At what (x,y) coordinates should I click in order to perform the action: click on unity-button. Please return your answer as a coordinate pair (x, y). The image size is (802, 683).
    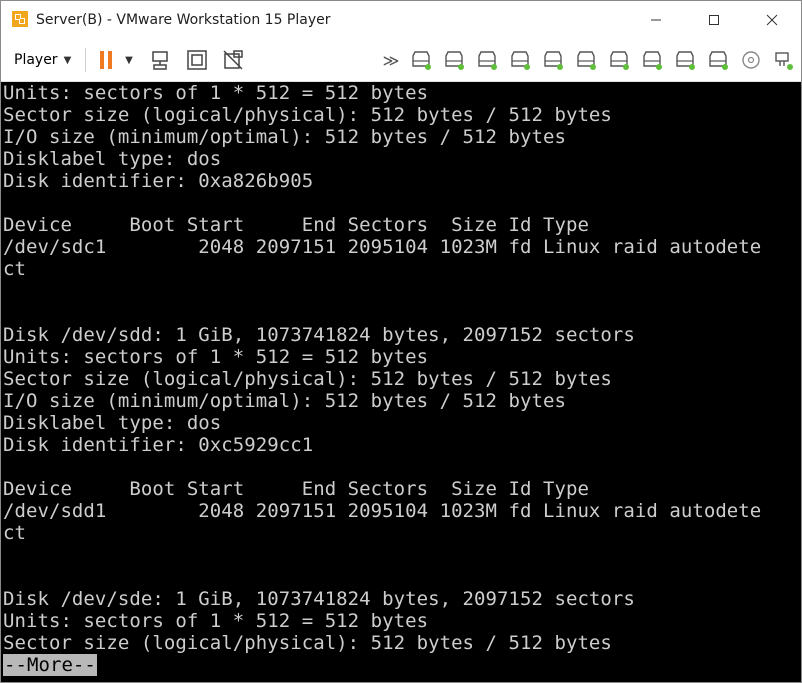
    Looking at the image, I should click on (233, 60).